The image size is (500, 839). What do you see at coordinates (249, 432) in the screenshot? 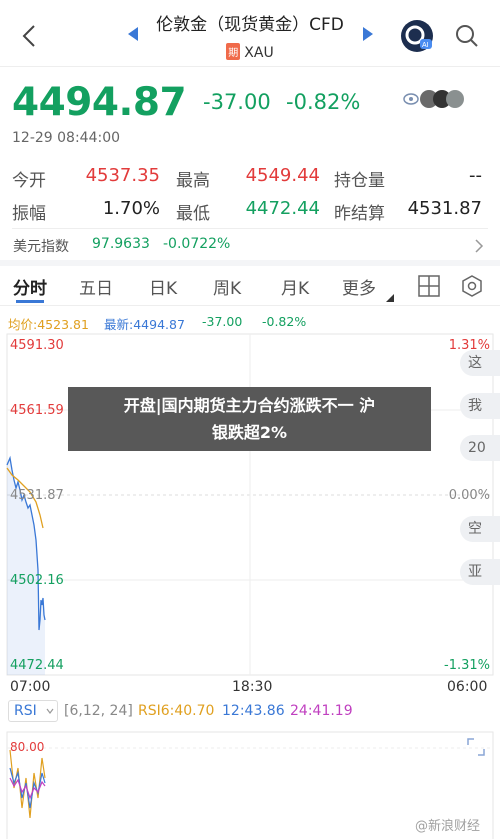
I see `headline-line-2: 银跌超2%` at bounding box center [249, 432].